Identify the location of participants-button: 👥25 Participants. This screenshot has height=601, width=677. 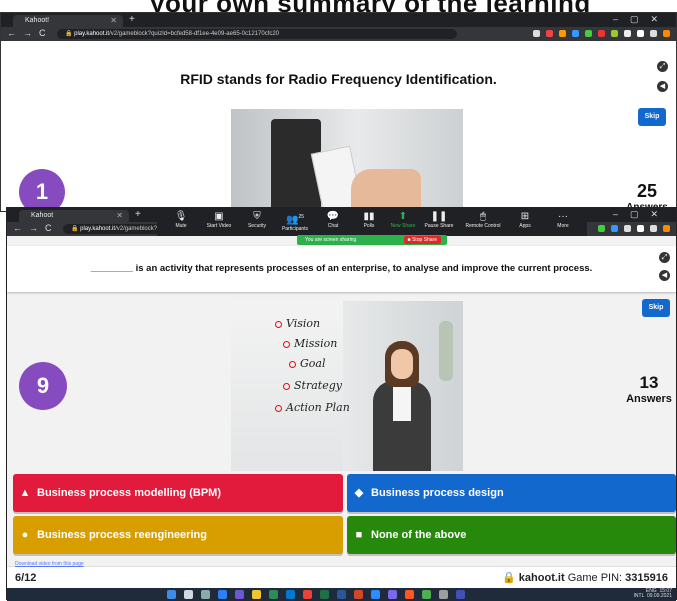
(295, 221).